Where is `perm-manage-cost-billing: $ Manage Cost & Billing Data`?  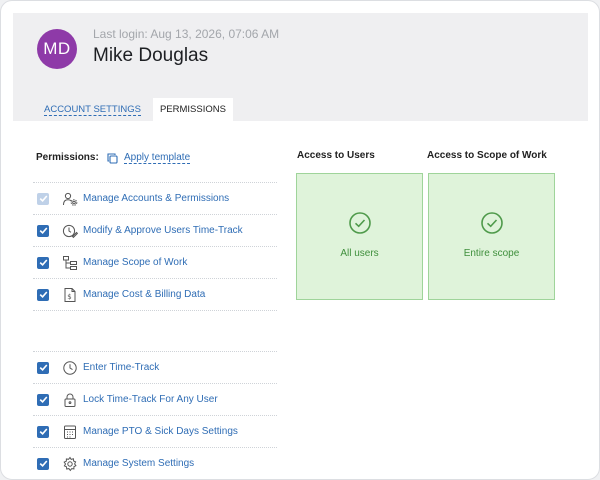
perm-manage-cost-billing: $ Manage Cost & Billing Data is located at coordinates (155, 294).